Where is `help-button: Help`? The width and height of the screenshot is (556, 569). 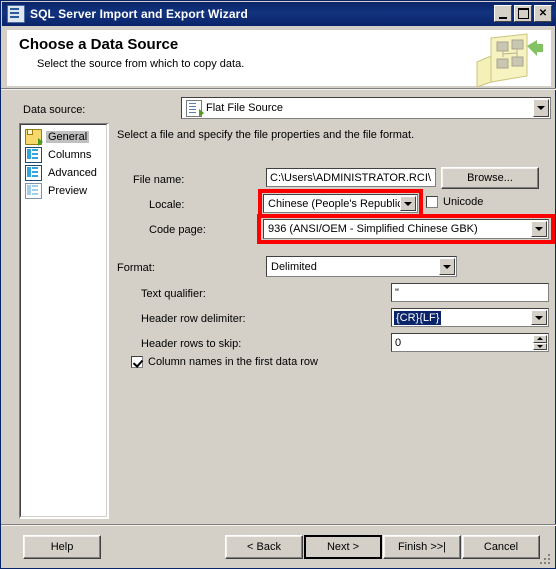
help-button: Help is located at coordinates (62, 547).